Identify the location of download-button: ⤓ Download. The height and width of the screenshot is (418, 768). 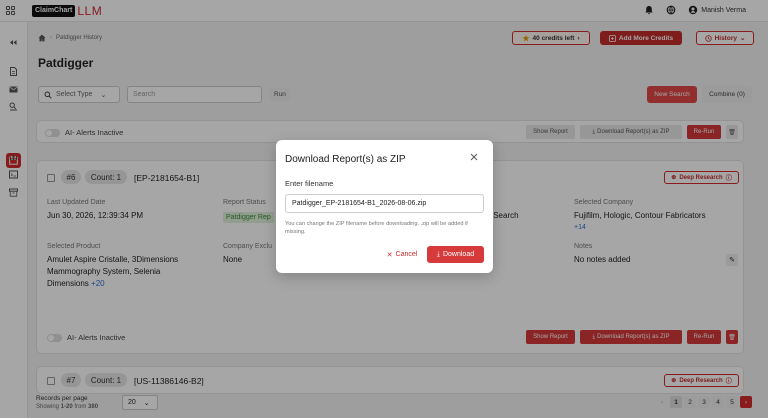
(455, 254).